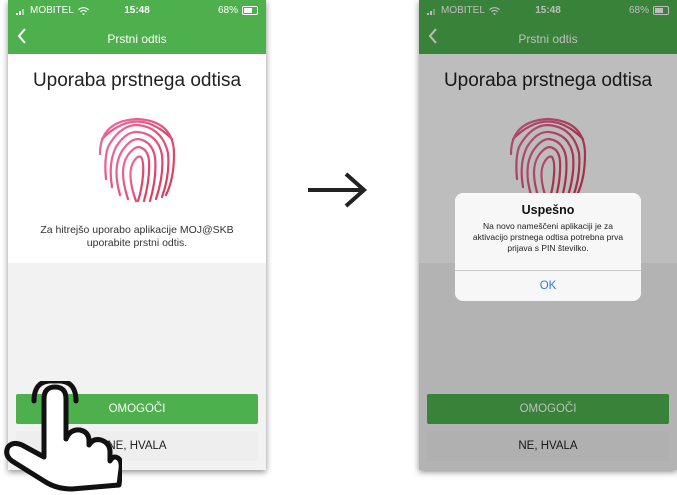 Image resolution: width=677 pixels, height=495 pixels. Describe the element at coordinates (137, 80) in the screenshot. I see `section-heading: Uporaba prstnega odtisa` at that location.